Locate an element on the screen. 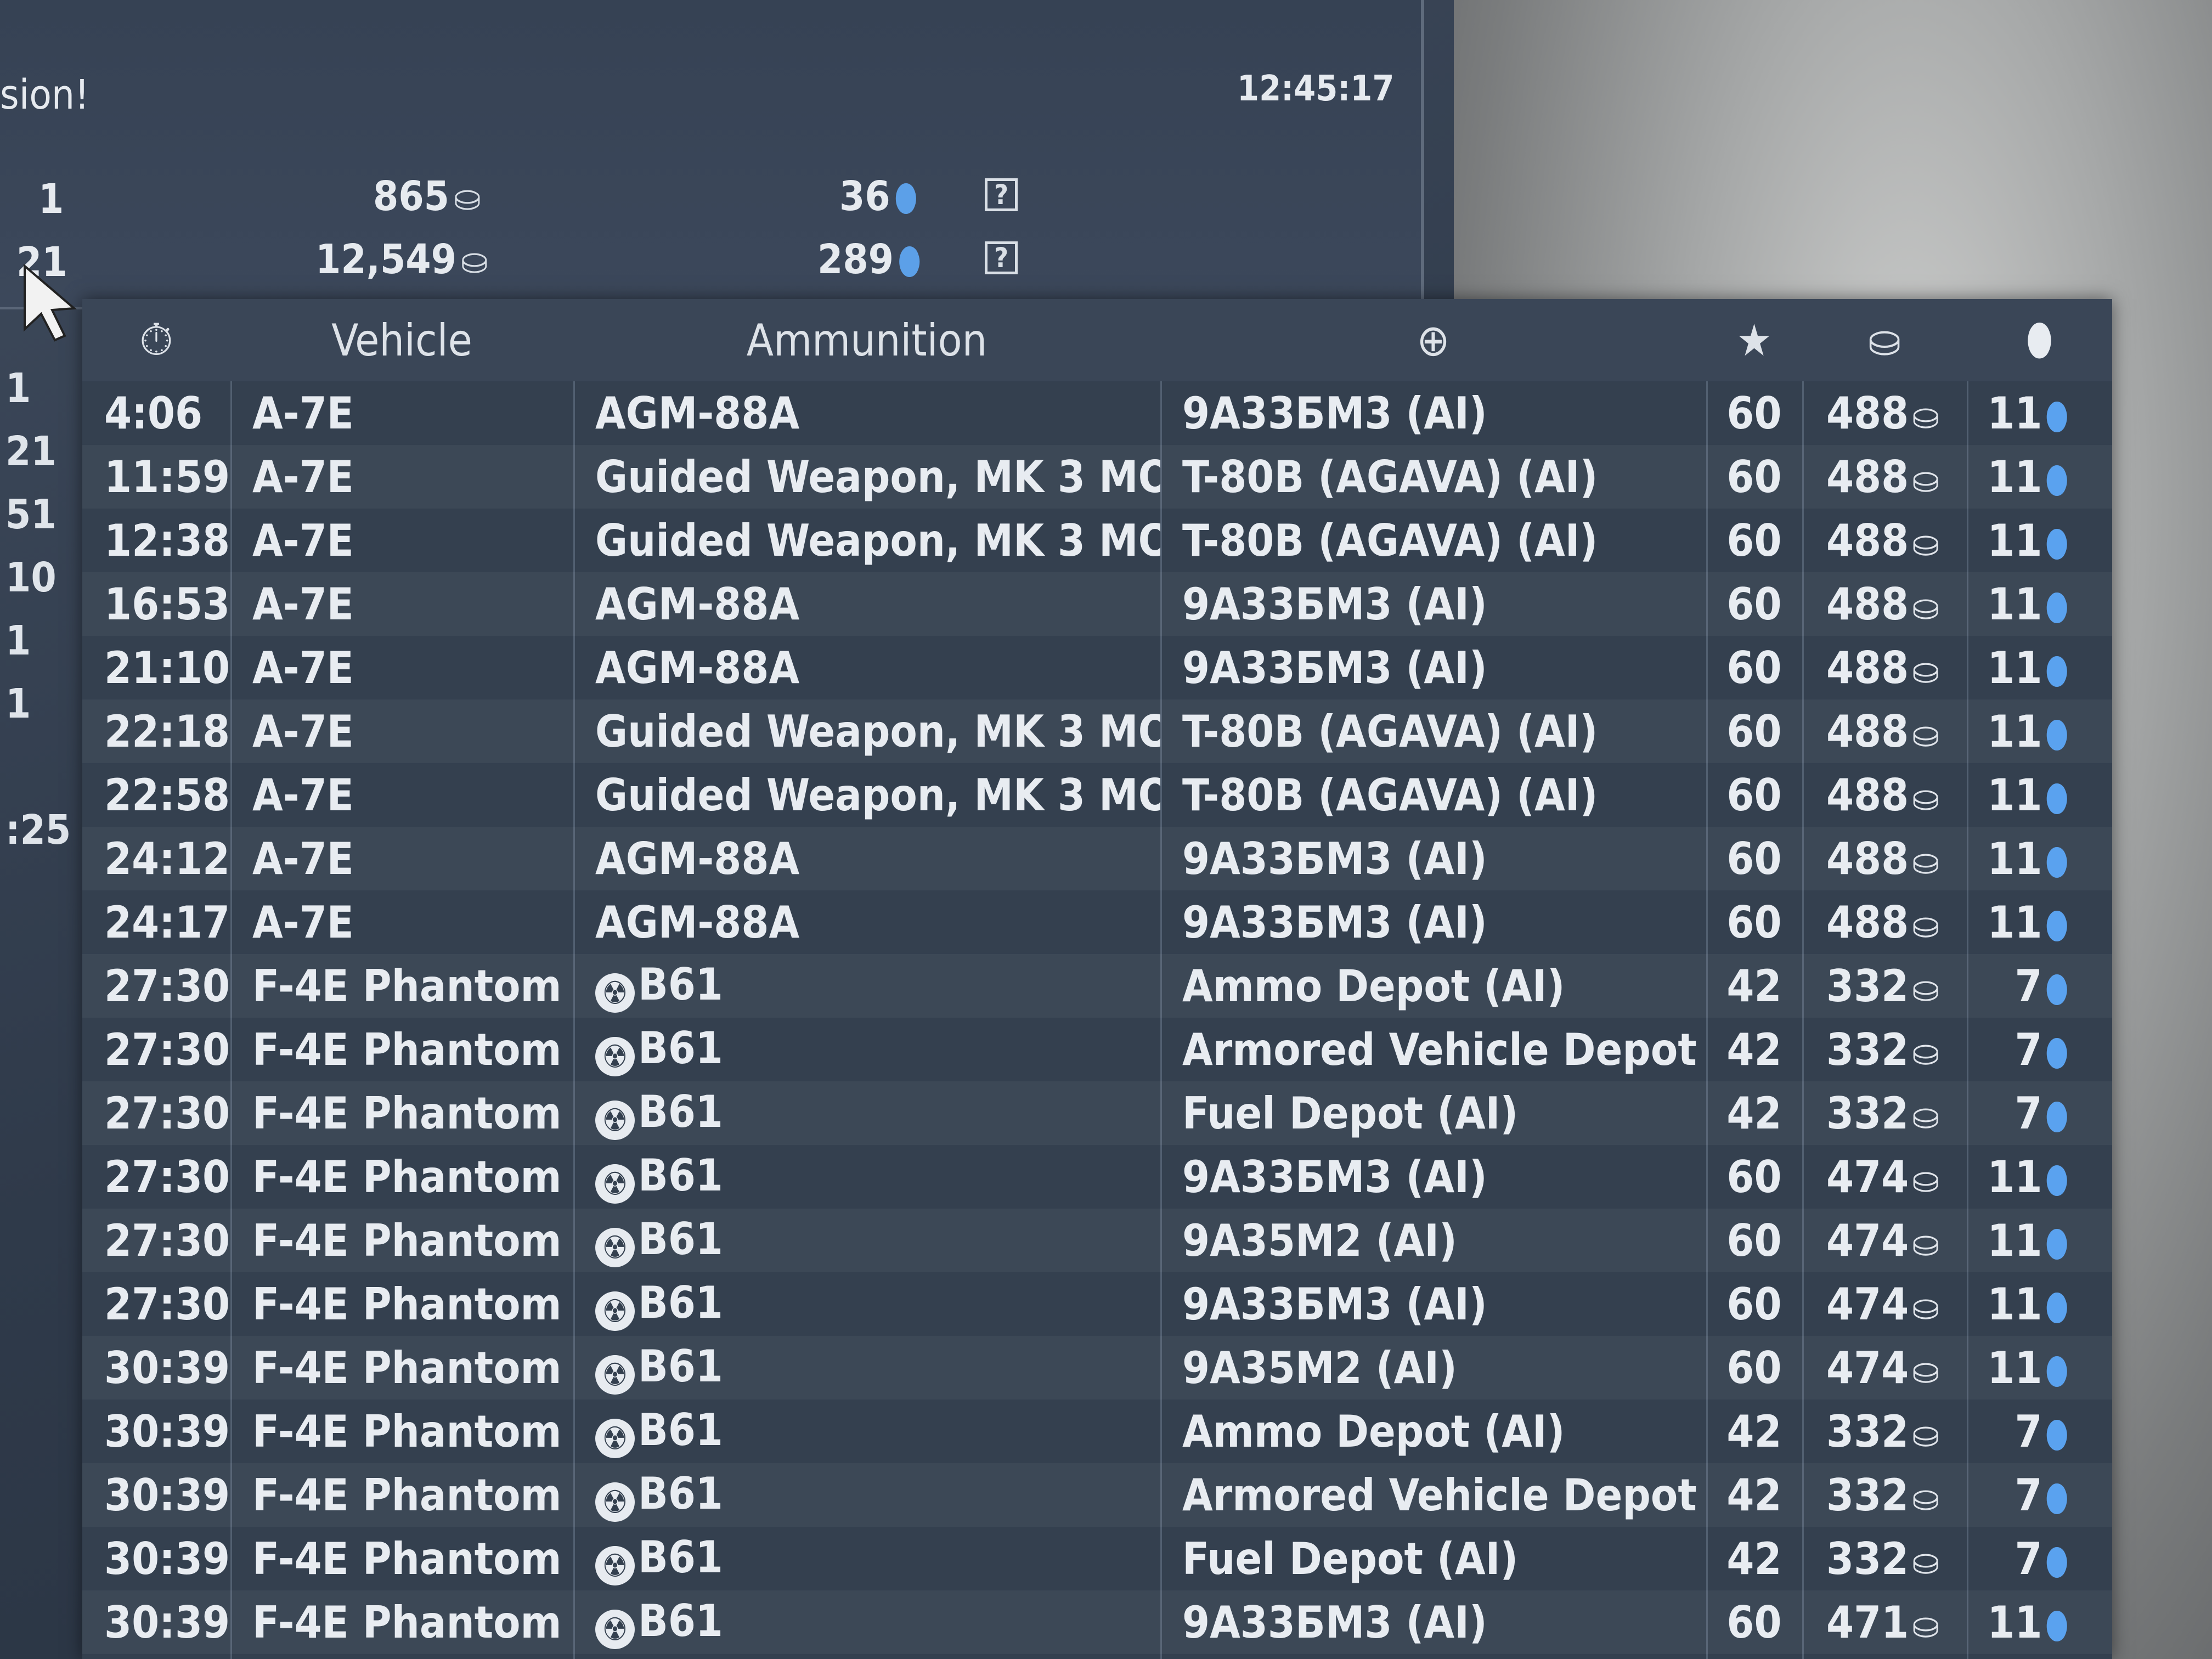 Image resolution: width=2212 pixels, height=1659 pixels. star-icon: ★ is located at coordinates (1754, 340).